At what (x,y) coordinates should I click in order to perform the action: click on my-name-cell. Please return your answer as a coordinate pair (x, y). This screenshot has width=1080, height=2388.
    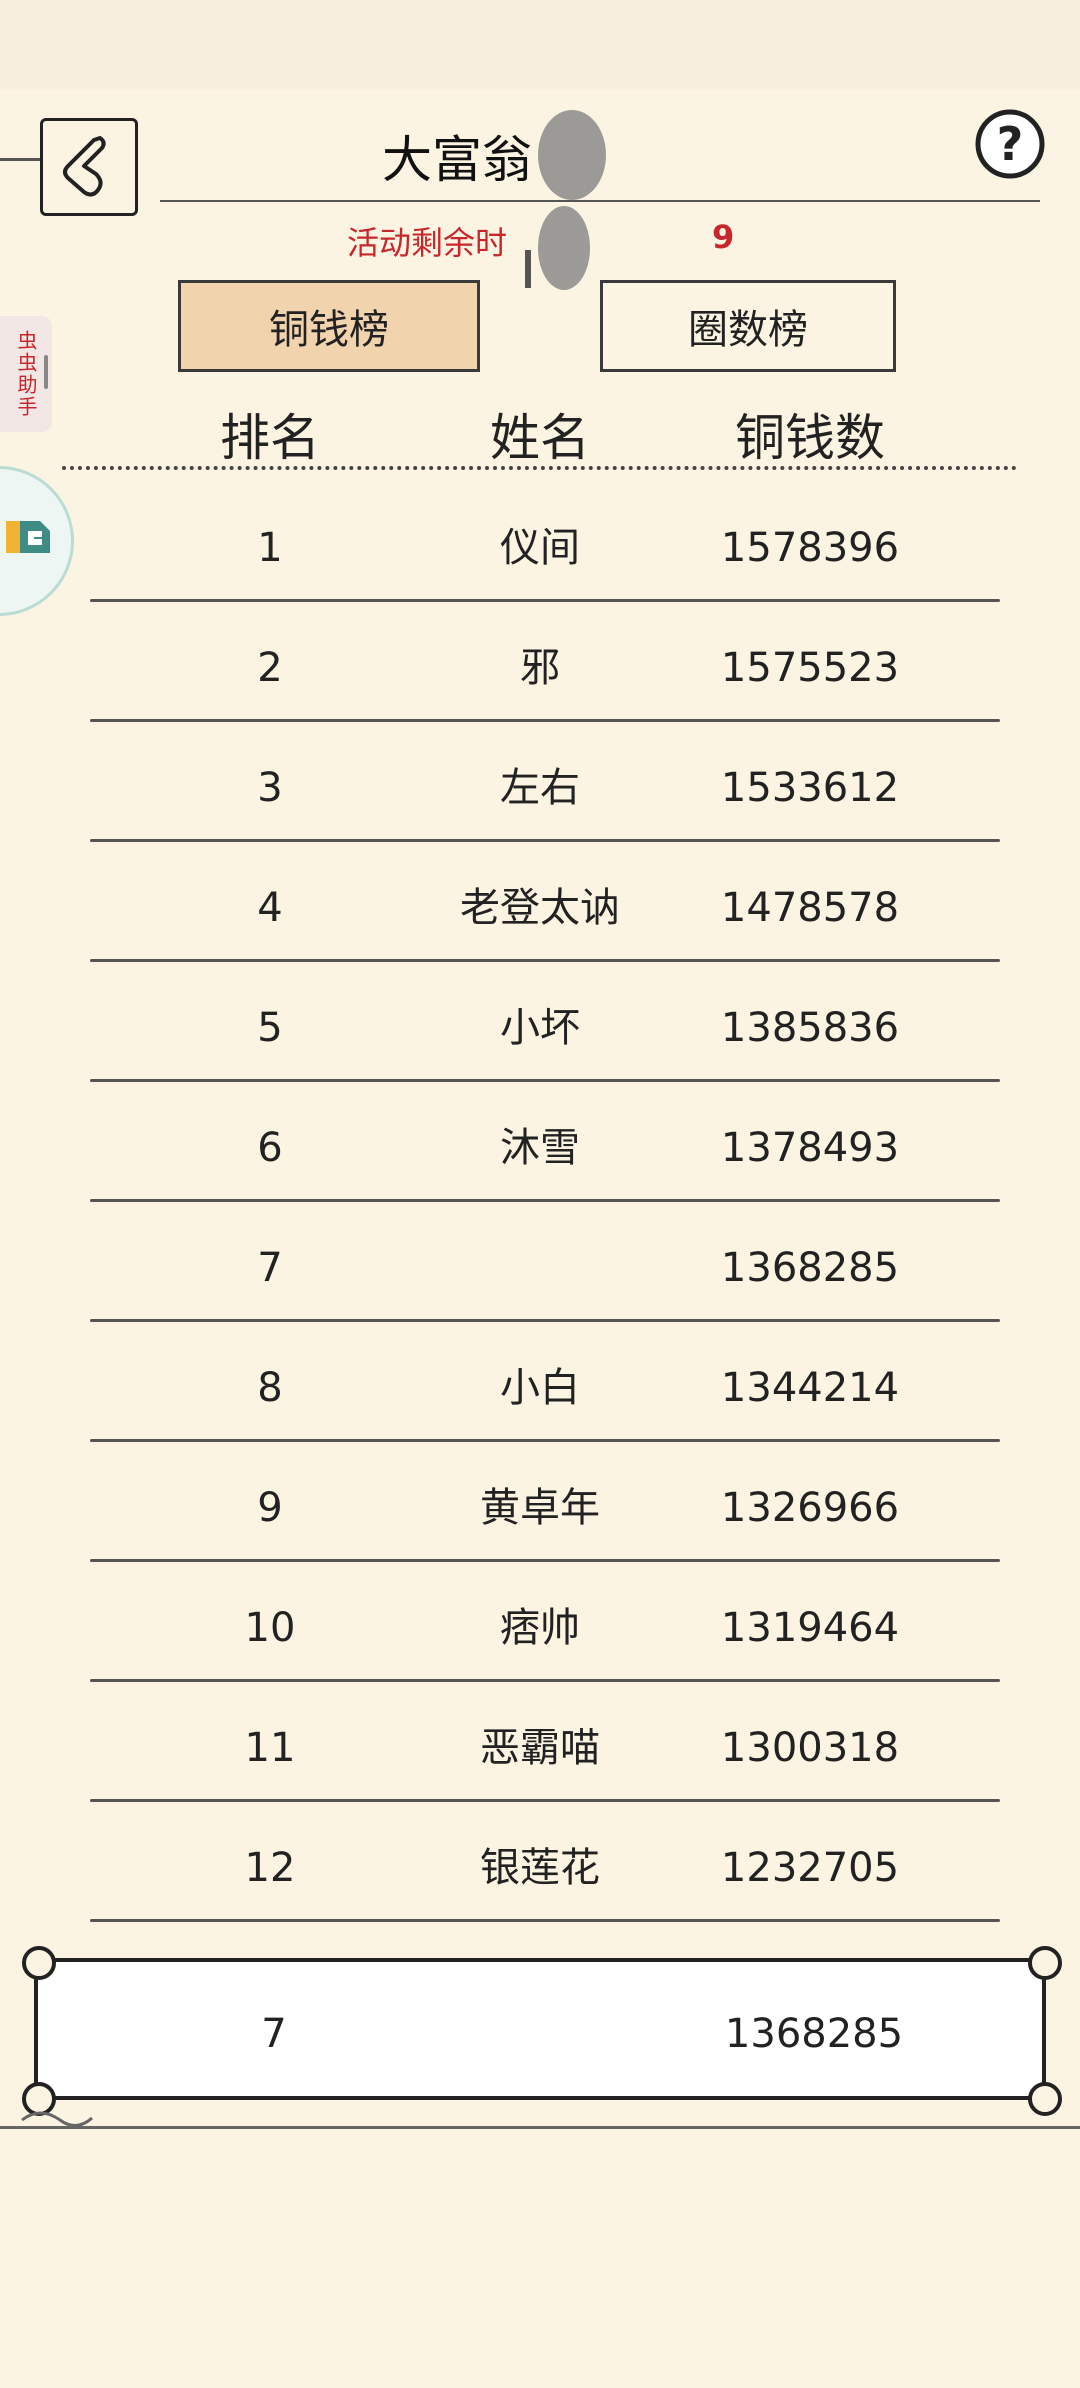
    Looking at the image, I should click on (544, 2034).